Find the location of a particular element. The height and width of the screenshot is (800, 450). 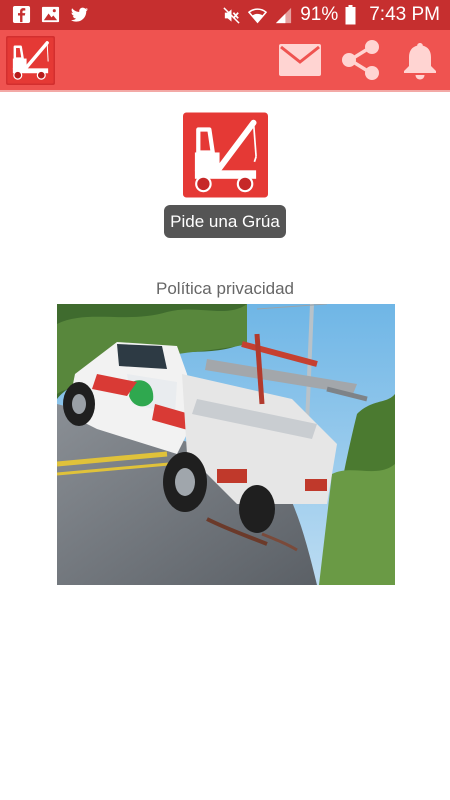

battery-percentage: 91% is located at coordinates (319, 14).